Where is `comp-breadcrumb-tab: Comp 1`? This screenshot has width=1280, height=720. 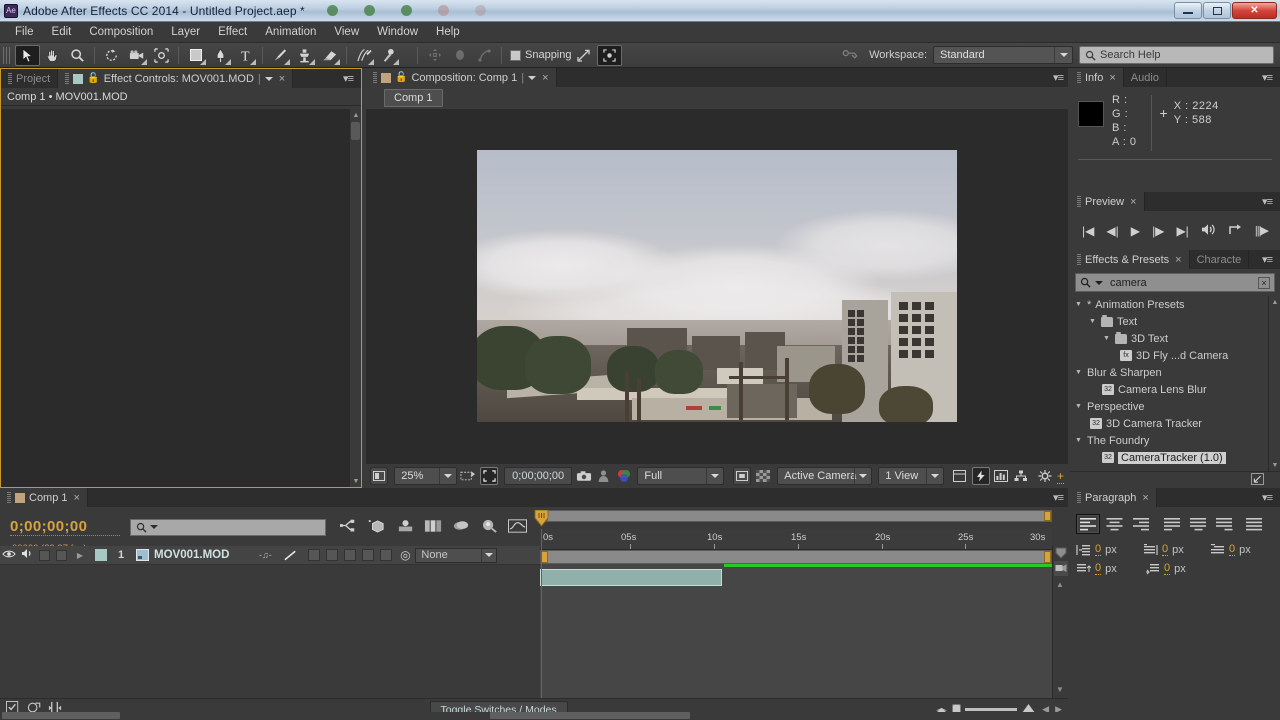
comp-breadcrumb-tab: Comp 1 is located at coordinates (413, 98).